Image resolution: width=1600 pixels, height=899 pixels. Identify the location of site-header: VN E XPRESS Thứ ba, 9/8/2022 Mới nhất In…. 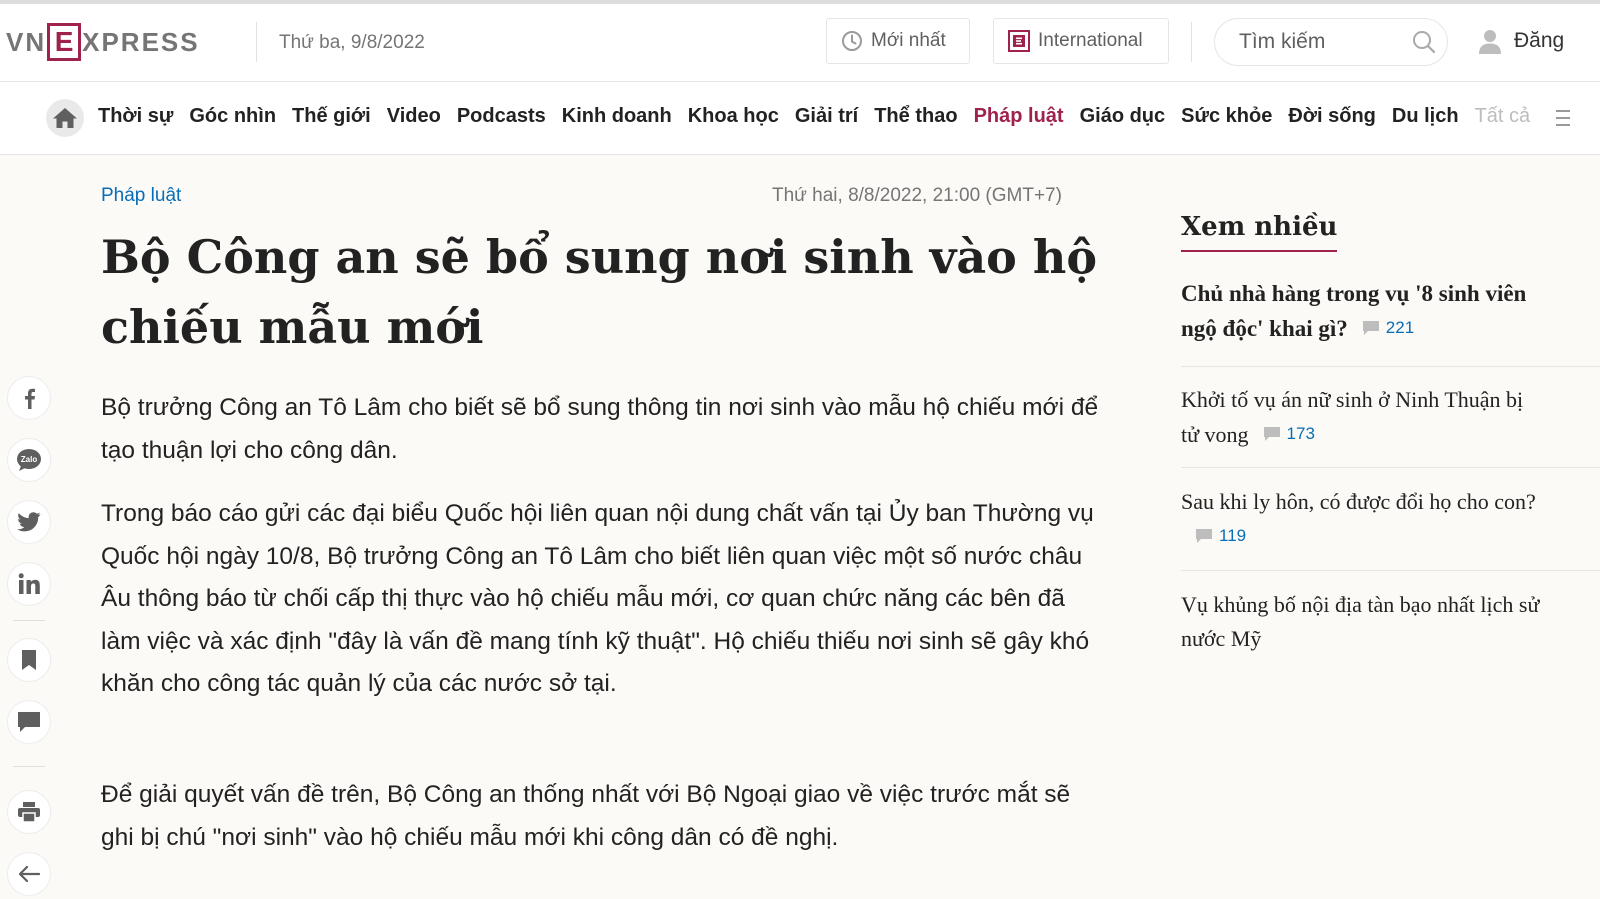
(800, 43).